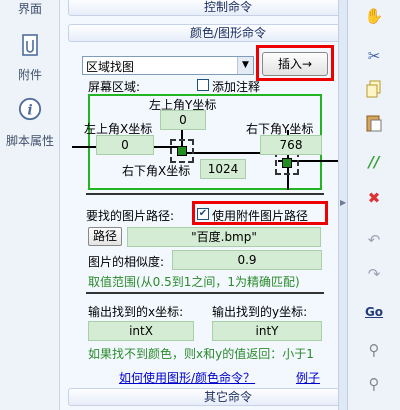 Image resolution: width=400 pixels, height=410 pixels. Describe the element at coordinates (308, 377) in the screenshot. I see `example-link: 例子` at that location.